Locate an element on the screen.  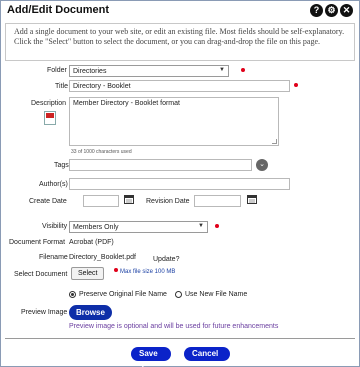
visibility-select: Members Only ▼ is located at coordinates (138, 227).